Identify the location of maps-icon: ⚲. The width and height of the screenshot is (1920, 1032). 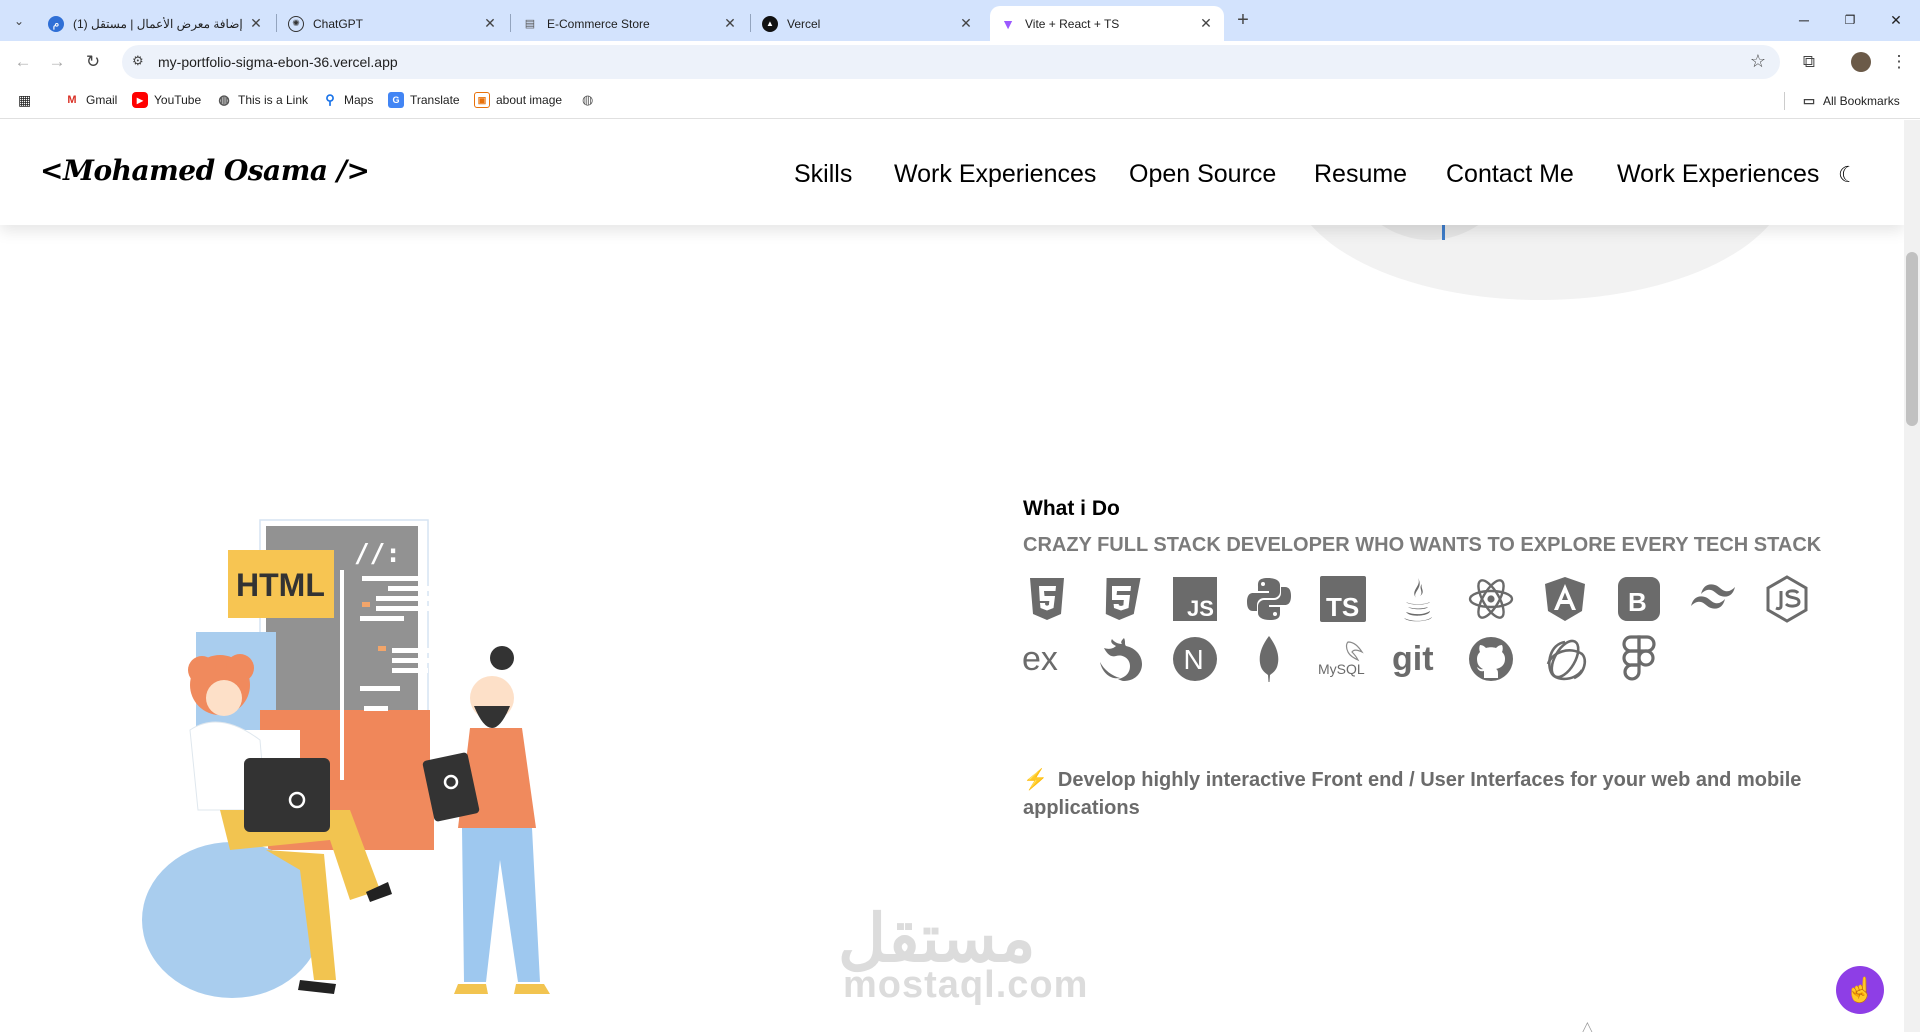
(330, 99).